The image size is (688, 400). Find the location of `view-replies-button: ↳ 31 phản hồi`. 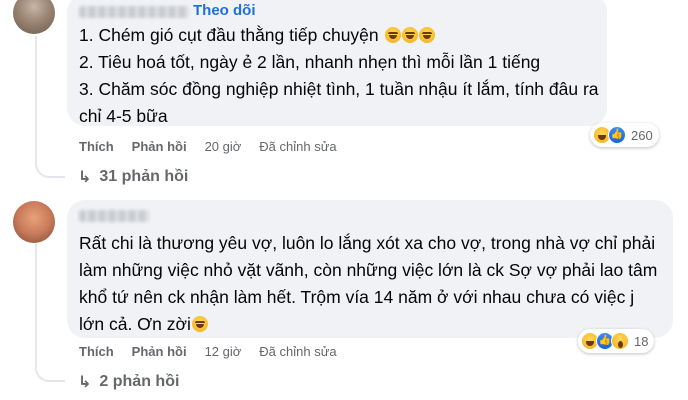

view-replies-button: ↳ 31 phản hồi is located at coordinates (133, 177).